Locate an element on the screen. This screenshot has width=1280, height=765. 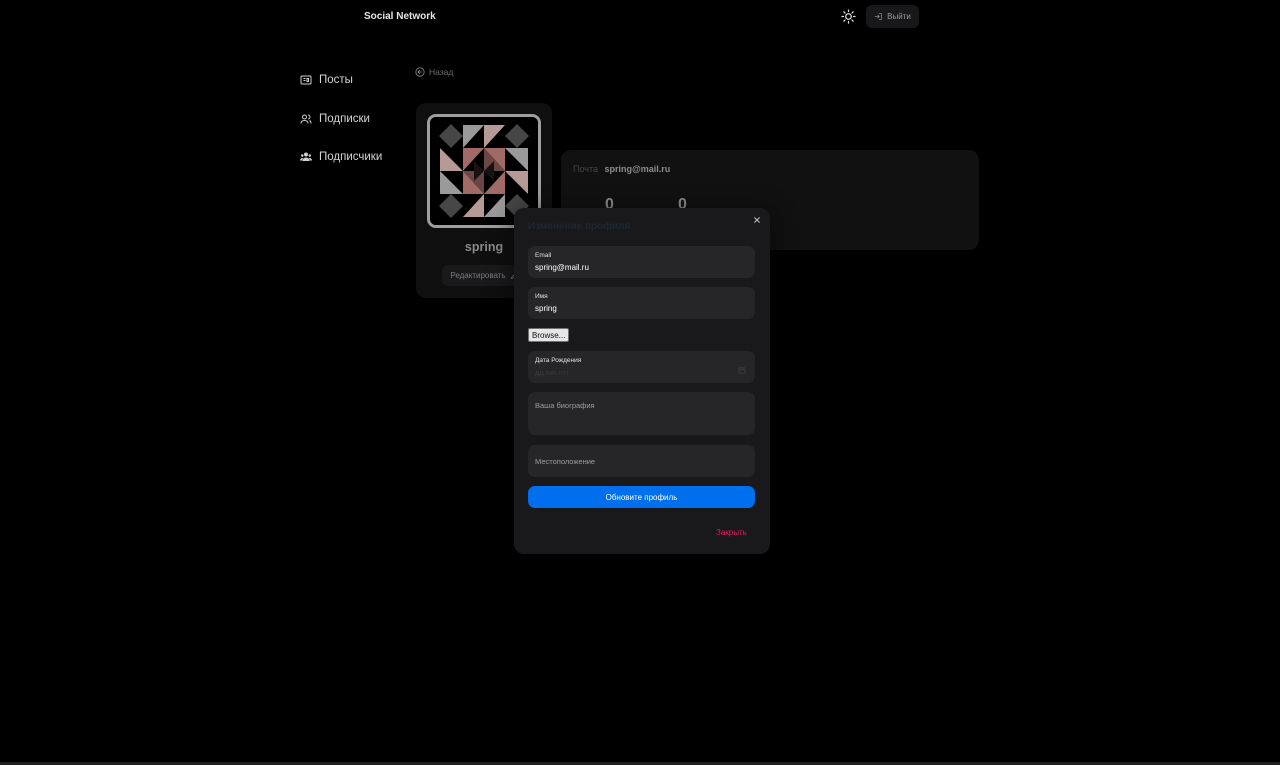
brand-title: Social Network is located at coordinates (400, 16).